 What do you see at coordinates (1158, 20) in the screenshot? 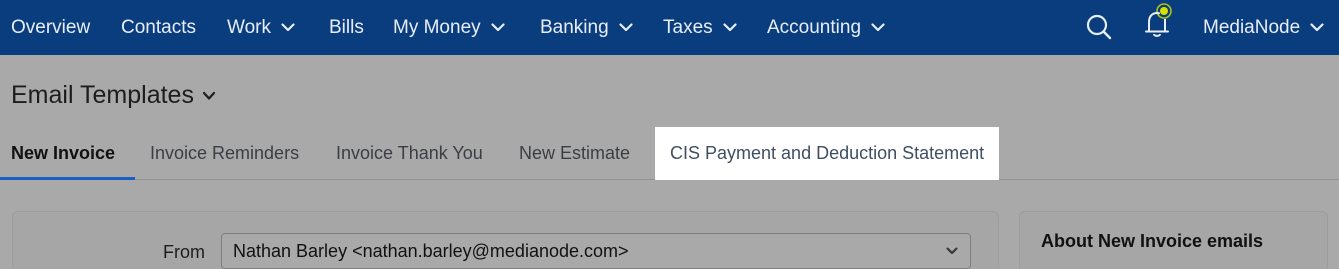
I see `bell-icon` at bounding box center [1158, 20].